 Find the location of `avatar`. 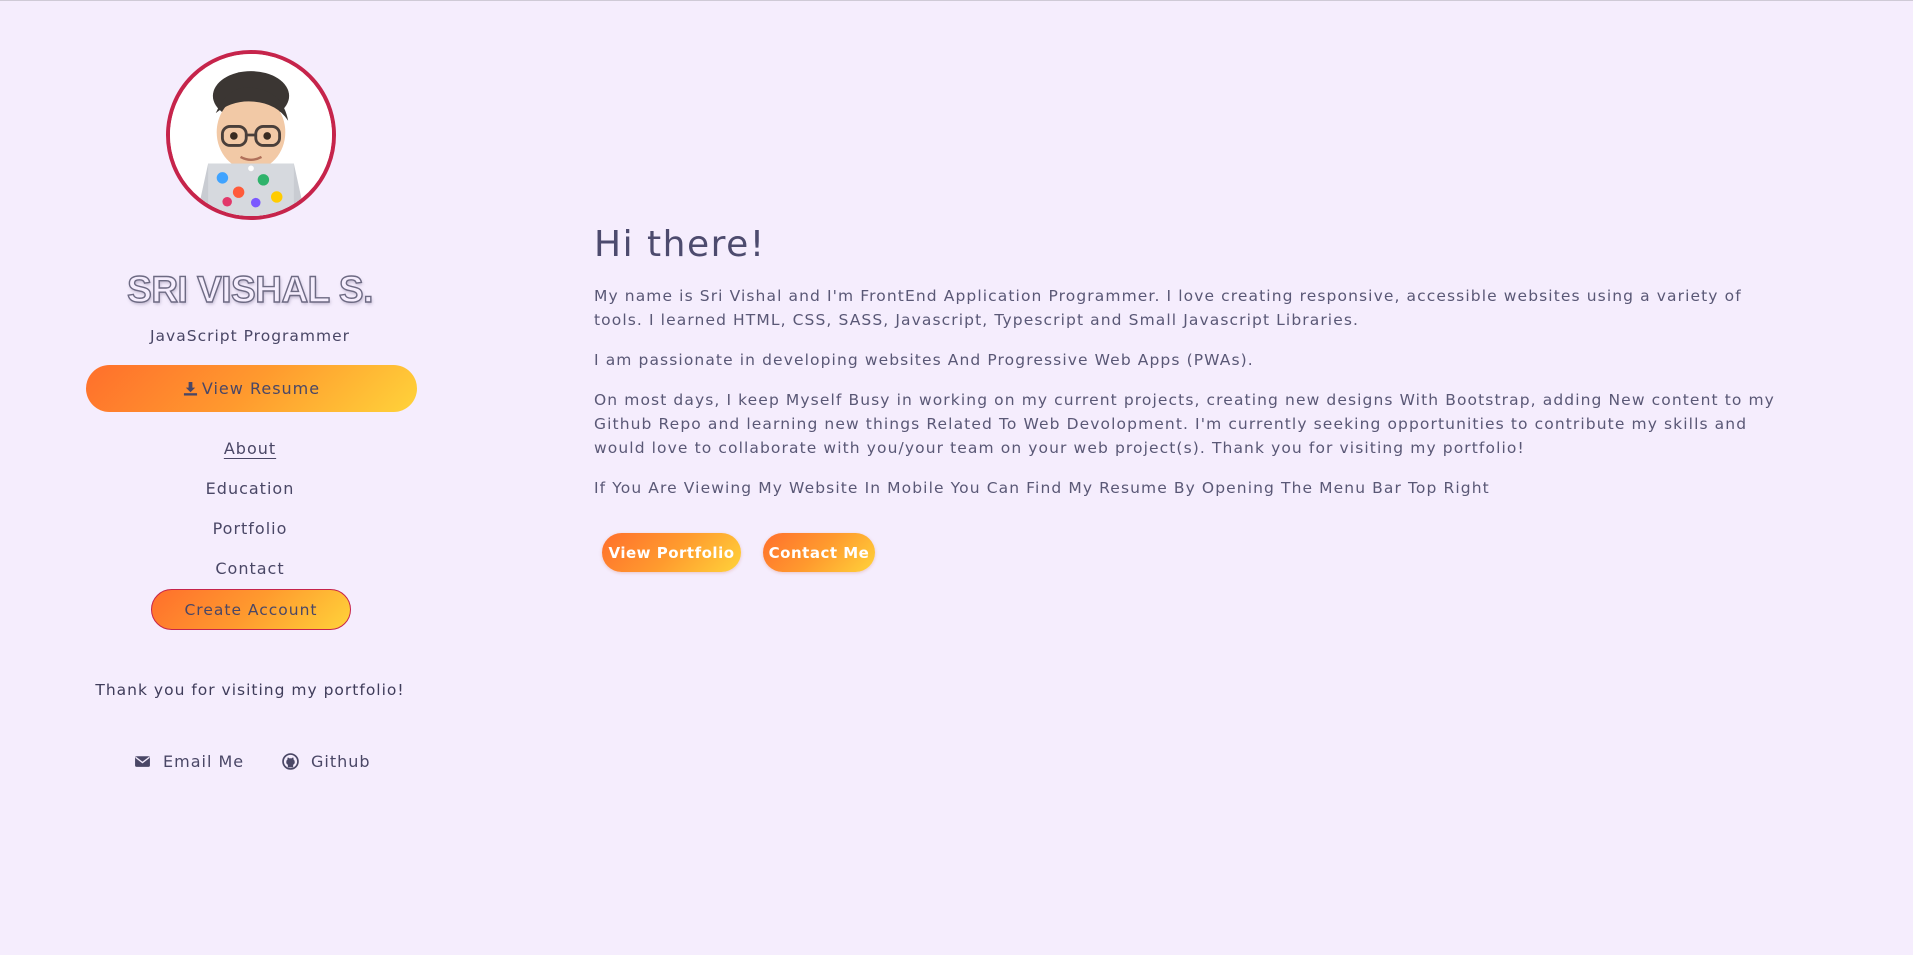

avatar is located at coordinates (251, 135).